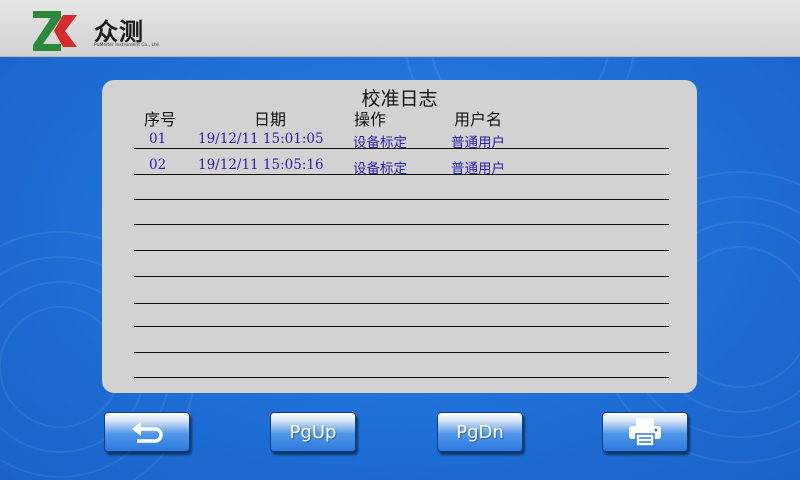  I want to click on page-down-button: PgDn, so click(480, 432).